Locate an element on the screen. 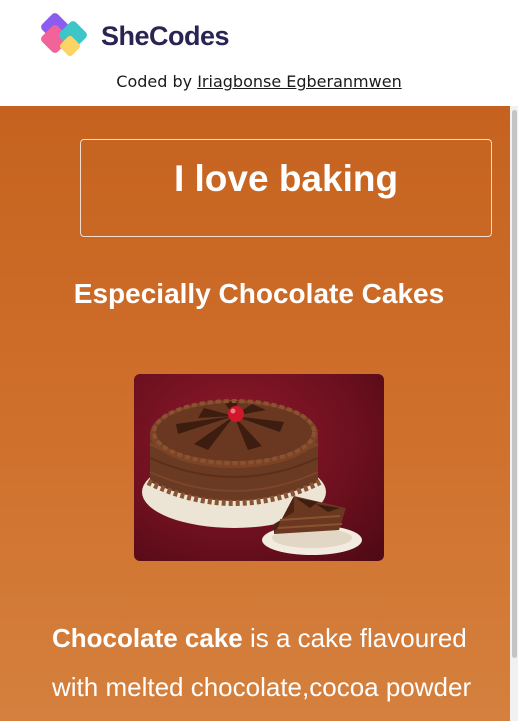 The width and height of the screenshot is (518, 721). page-title: I love baking is located at coordinates (286, 178).